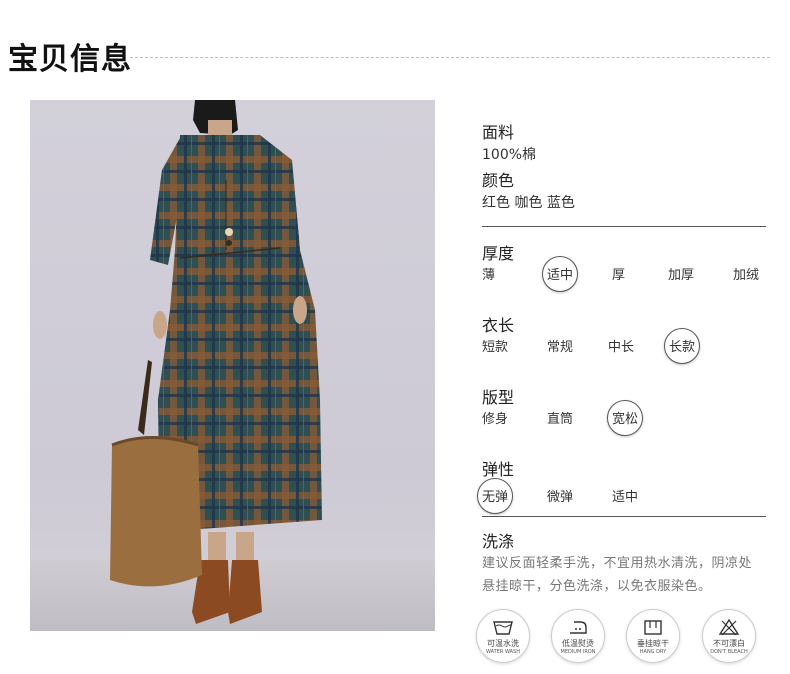 The image size is (790, 674). Describe the element at coordinates (578, 652) in the screenshot. I see `care-label-en: MEDIUM IRON` at that location.